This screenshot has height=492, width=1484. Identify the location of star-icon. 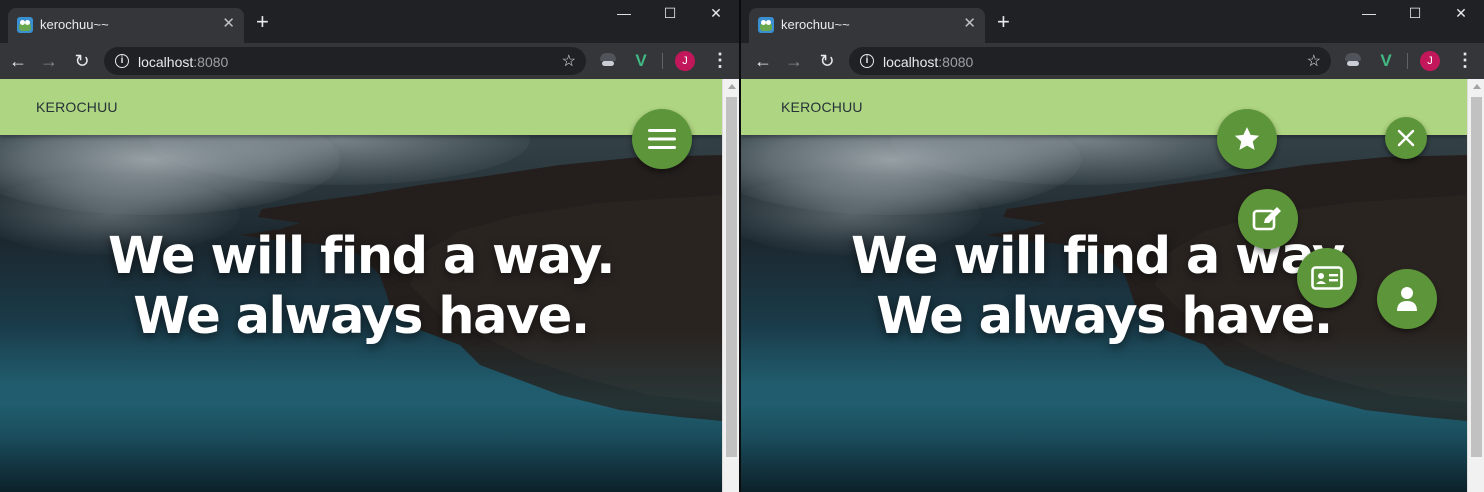
(1247, 138).